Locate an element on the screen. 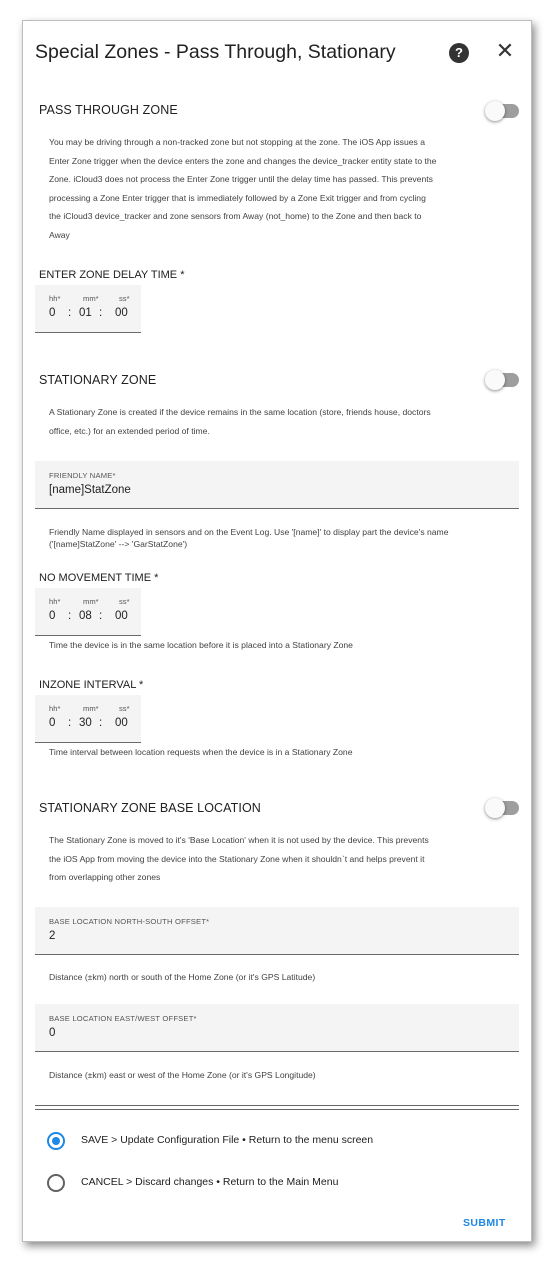 This screenshot has width=552, height=1264. save-radio is located at coordinates (56, 1141).